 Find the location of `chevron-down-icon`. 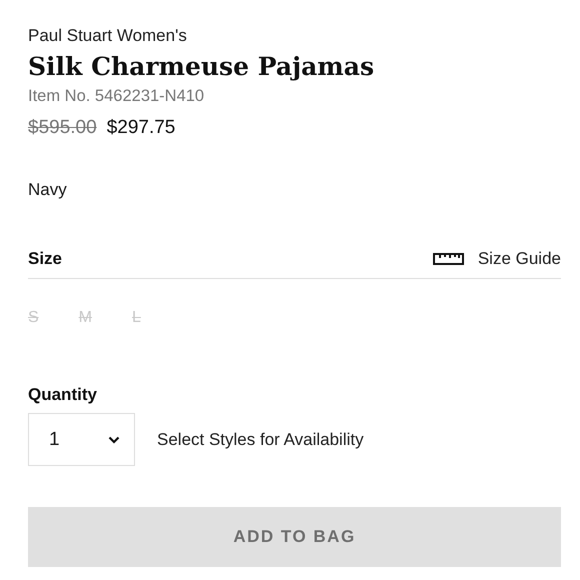

chevron-down-icon is located at coordinates (114, 440).